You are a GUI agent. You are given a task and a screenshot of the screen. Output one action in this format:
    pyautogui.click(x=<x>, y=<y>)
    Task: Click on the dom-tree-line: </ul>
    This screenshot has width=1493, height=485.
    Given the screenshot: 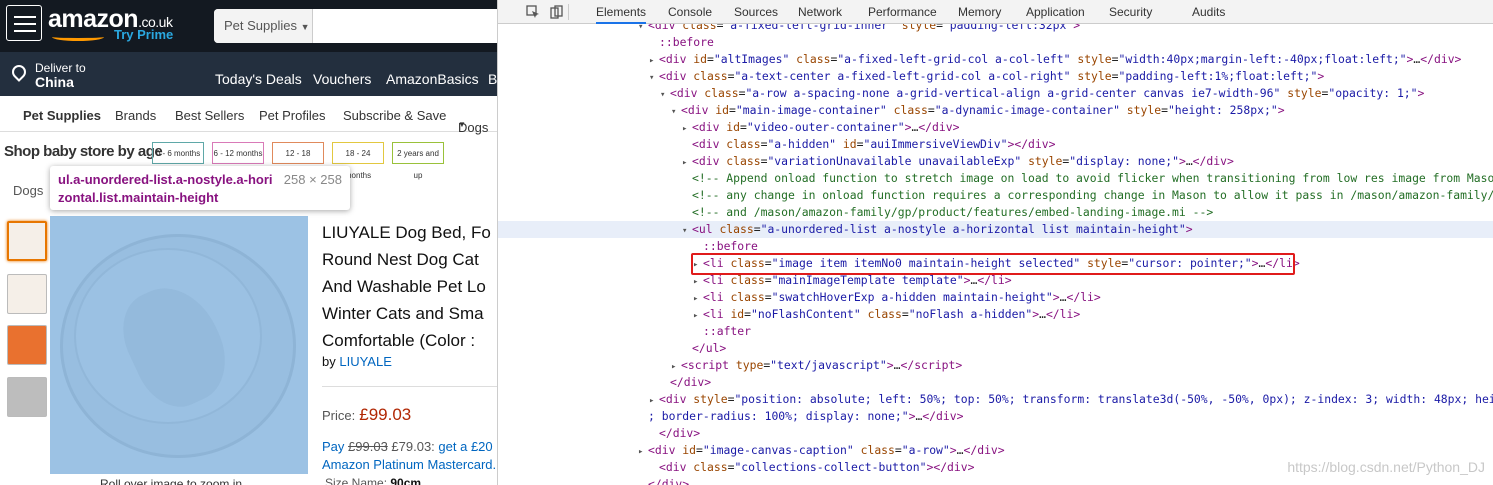 What is the action you would take?
    pyautogui.click(x=995, y=348)
    